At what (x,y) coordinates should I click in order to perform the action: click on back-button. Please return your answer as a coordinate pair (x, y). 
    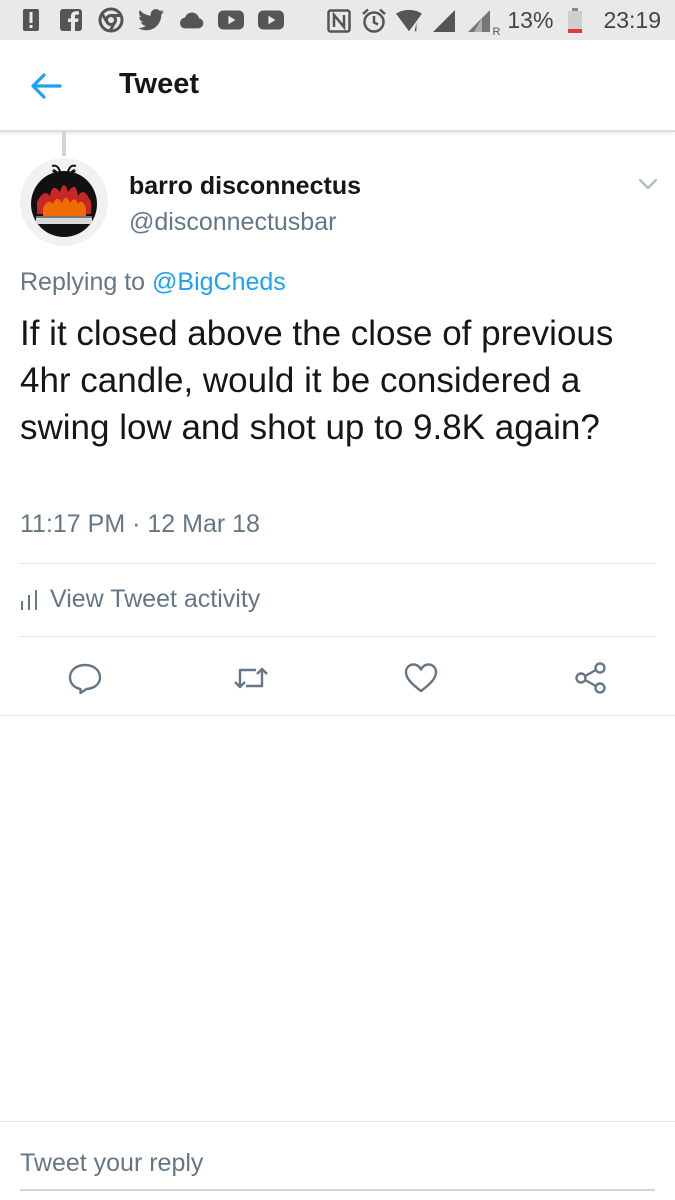
    Looking at the image, I should click on (46, 86).